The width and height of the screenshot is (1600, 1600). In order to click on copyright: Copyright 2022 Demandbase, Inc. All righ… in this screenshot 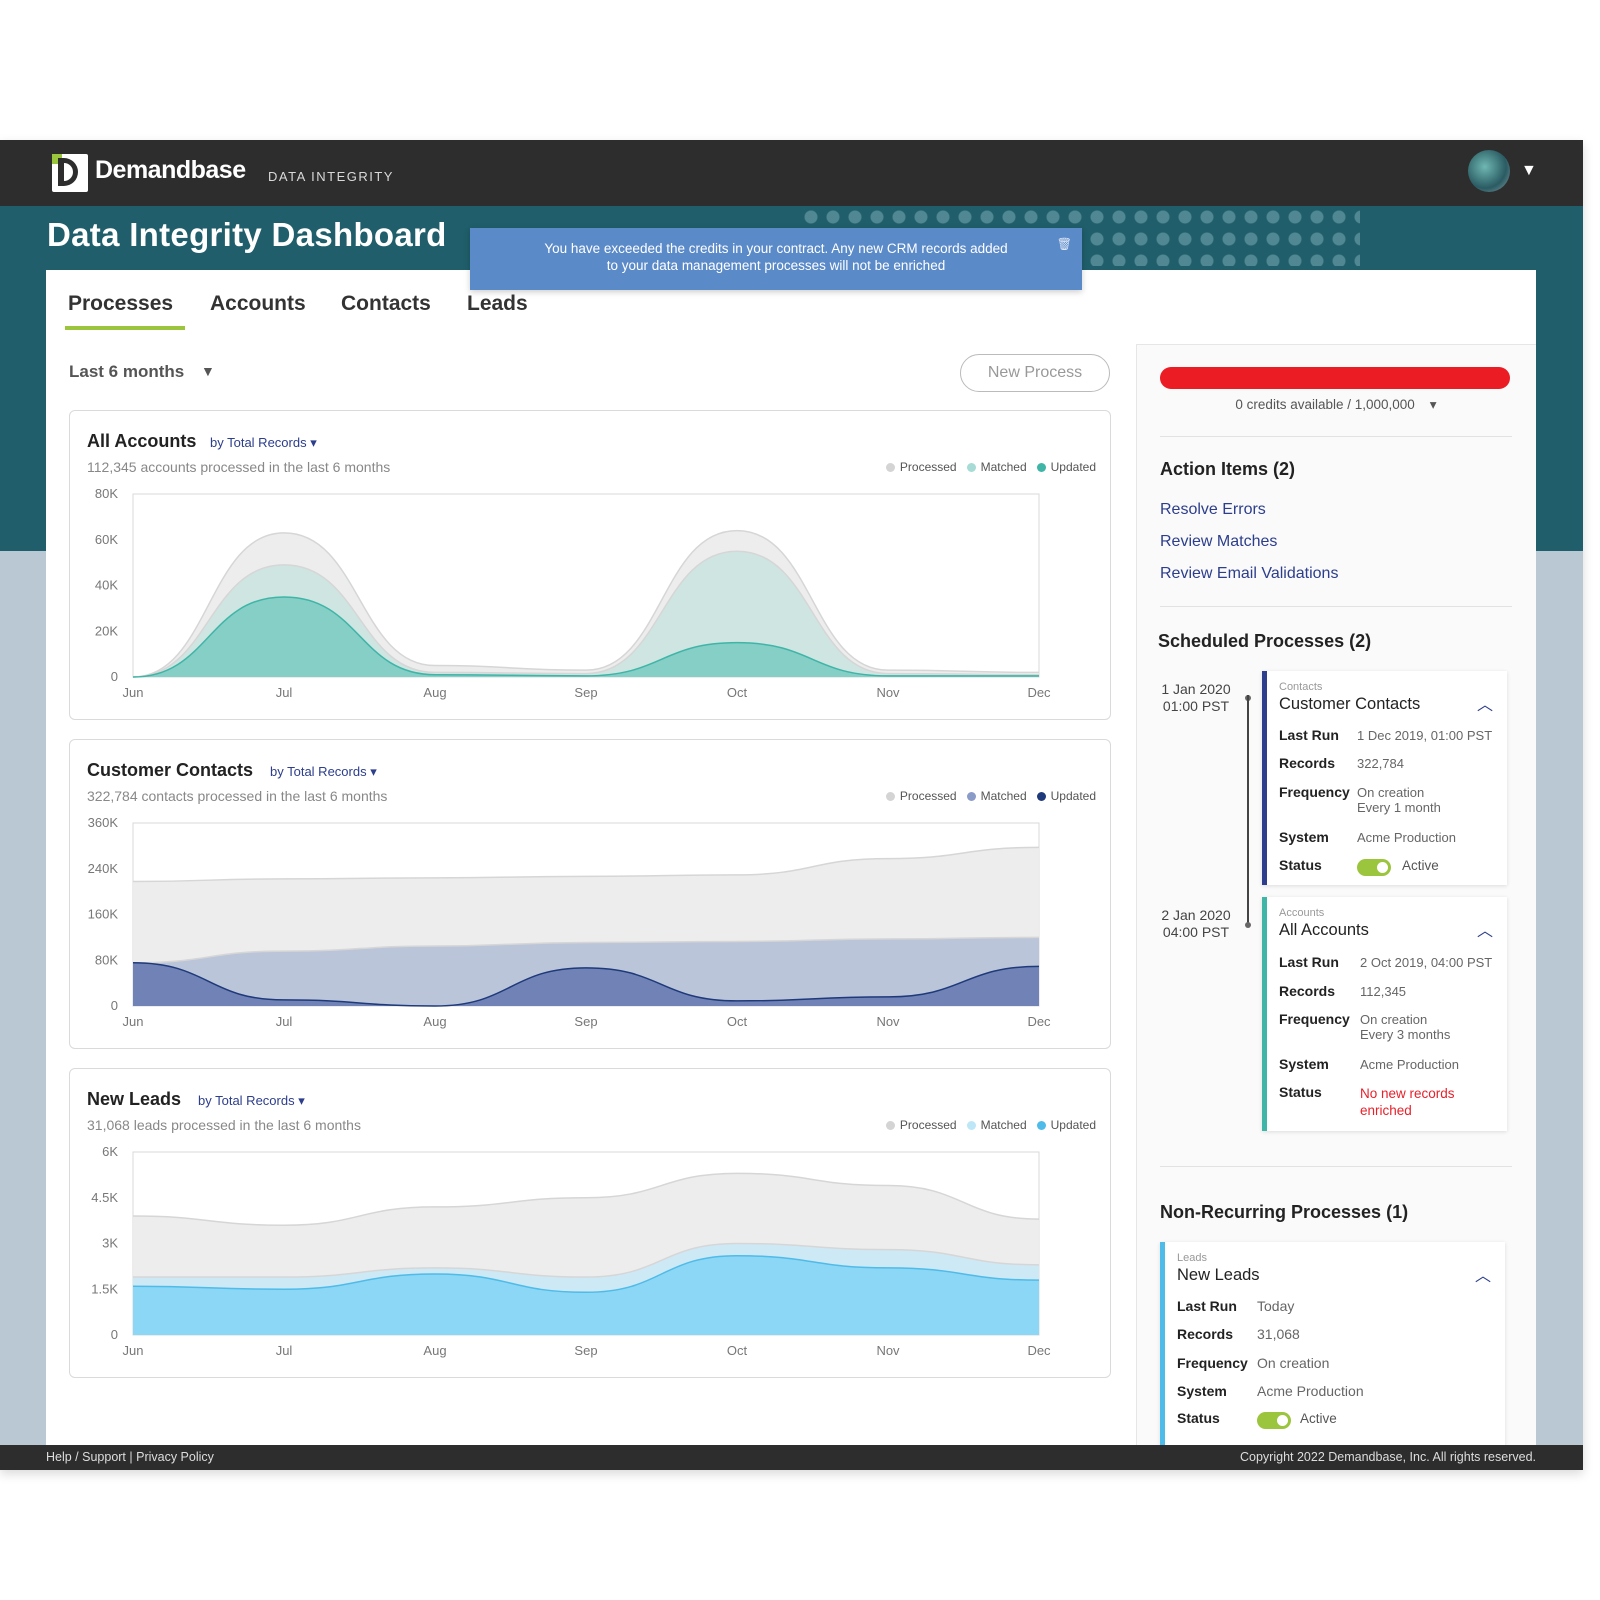, I will do `click(1388, 1457)`.